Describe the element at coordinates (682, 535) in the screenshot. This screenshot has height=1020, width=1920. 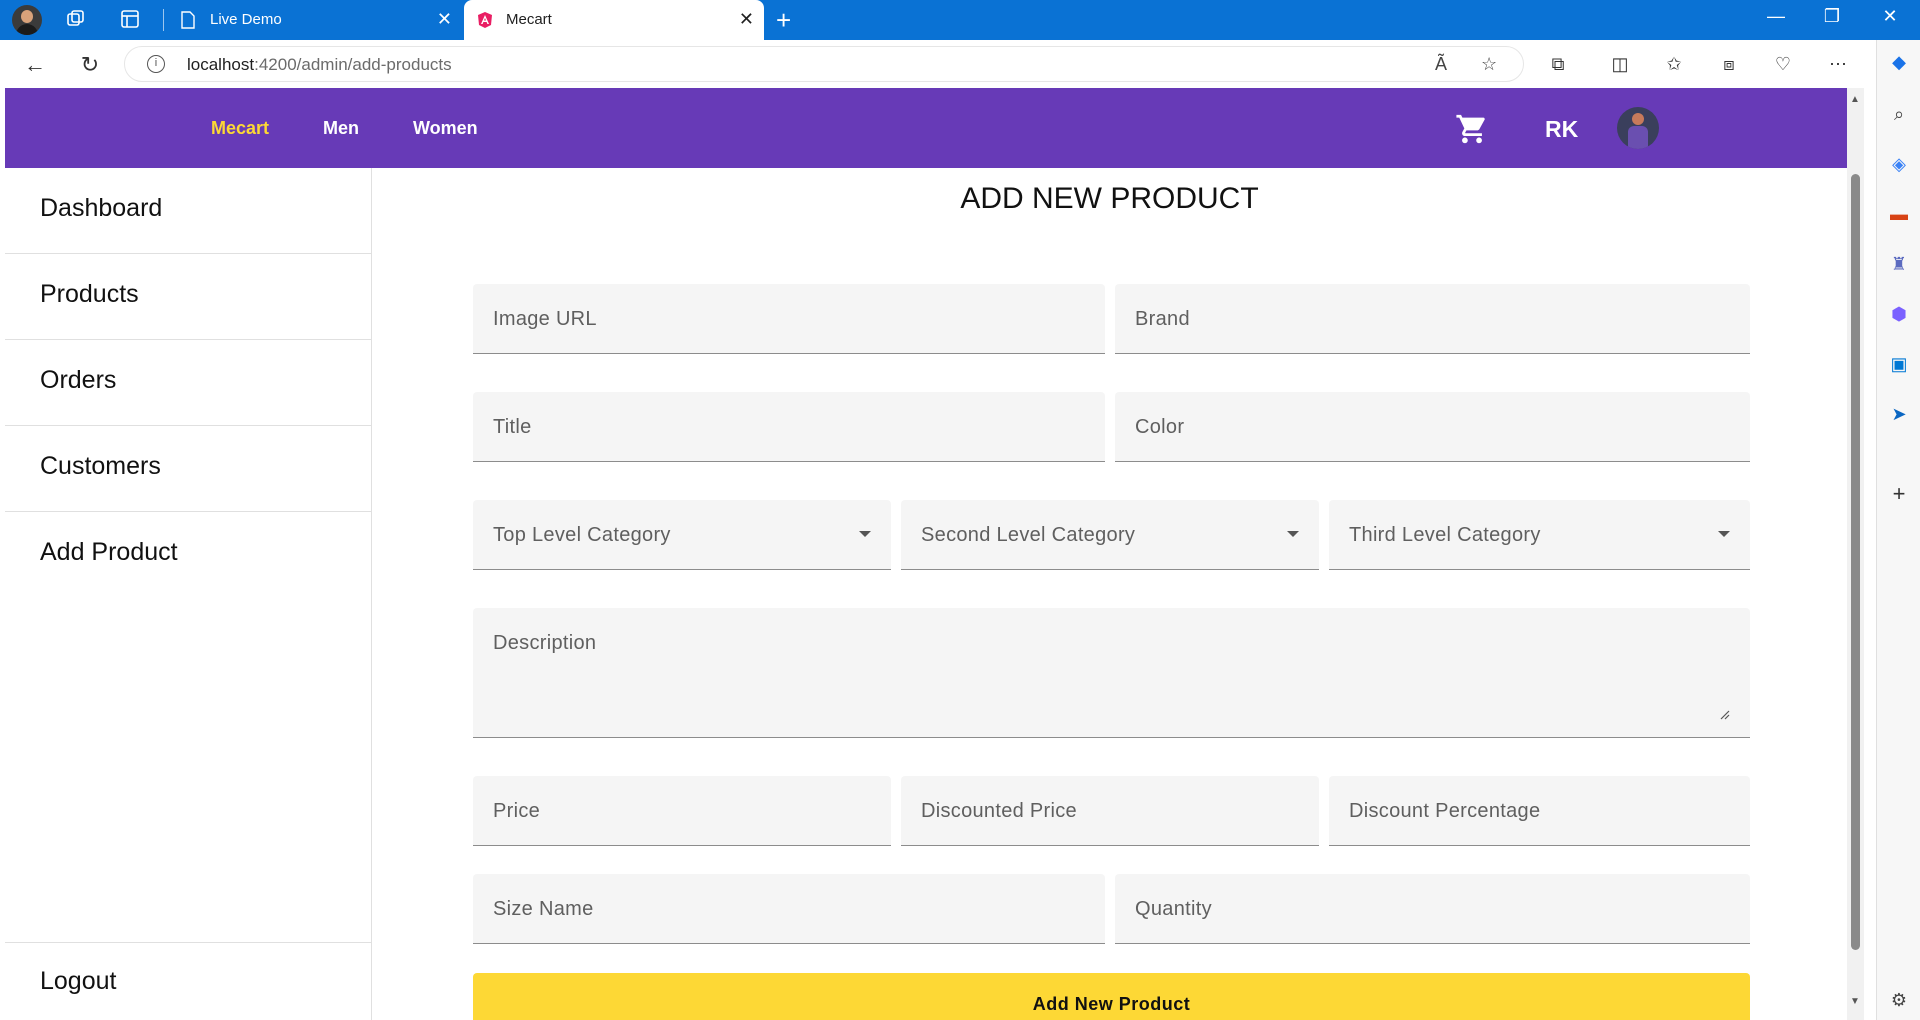
I see `top-level-category-select: Top Level Category` at that location.